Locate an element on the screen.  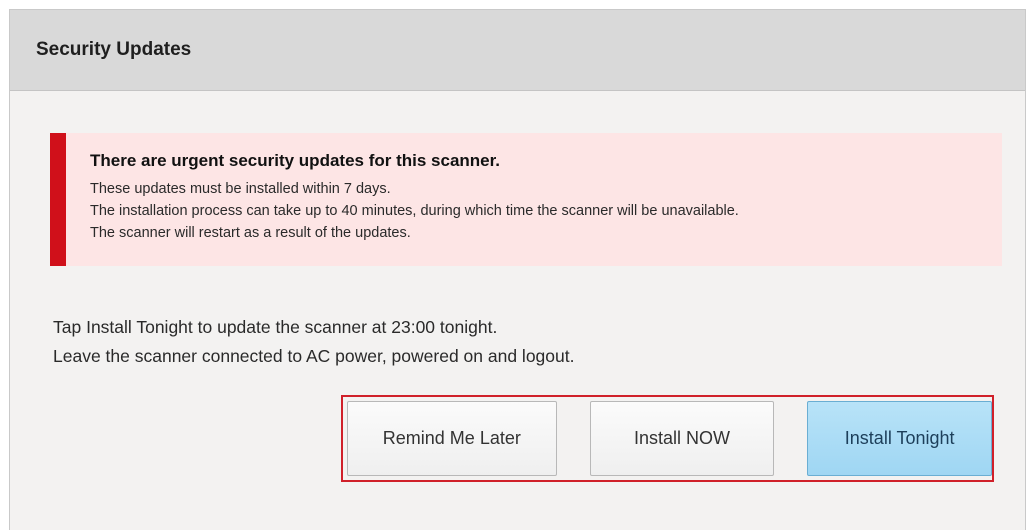
dialog-title: Security Updates is located at coordinates (114, 49).